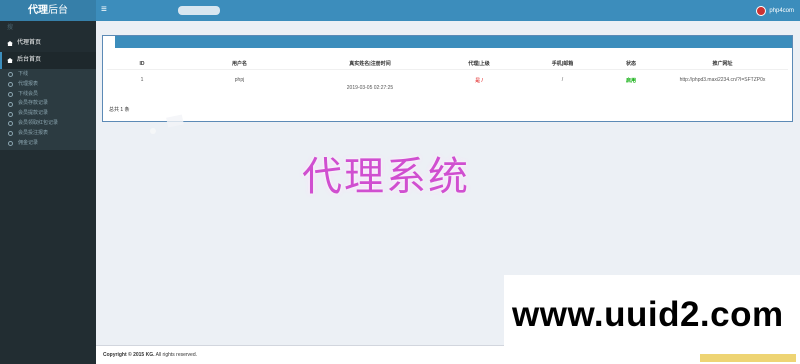  I want to click on logo-bold: 代理, so click(38, 10).